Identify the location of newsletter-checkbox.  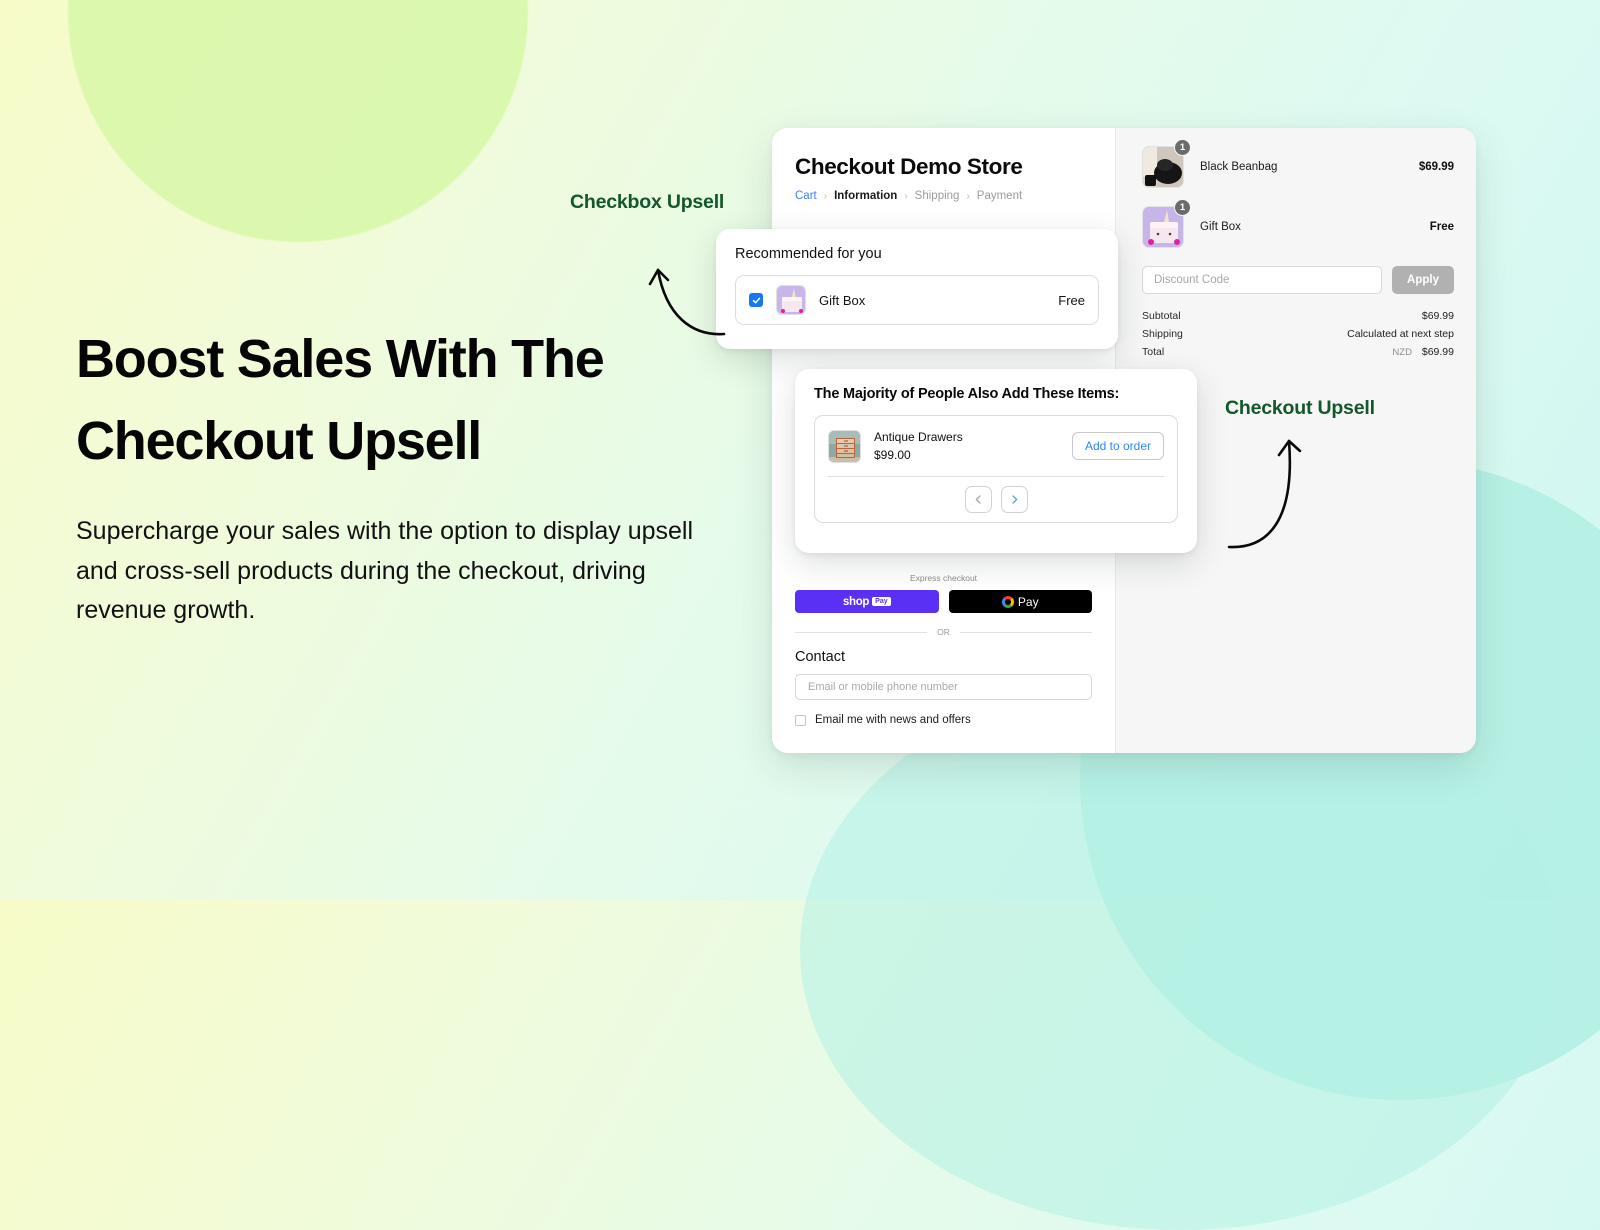
(800, 720).